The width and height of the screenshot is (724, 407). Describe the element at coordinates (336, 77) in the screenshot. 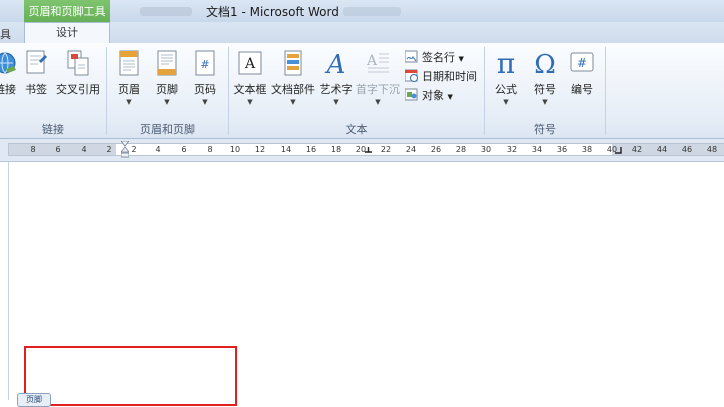

I see `wordart-button: A 艺术字 ▼` at that location.